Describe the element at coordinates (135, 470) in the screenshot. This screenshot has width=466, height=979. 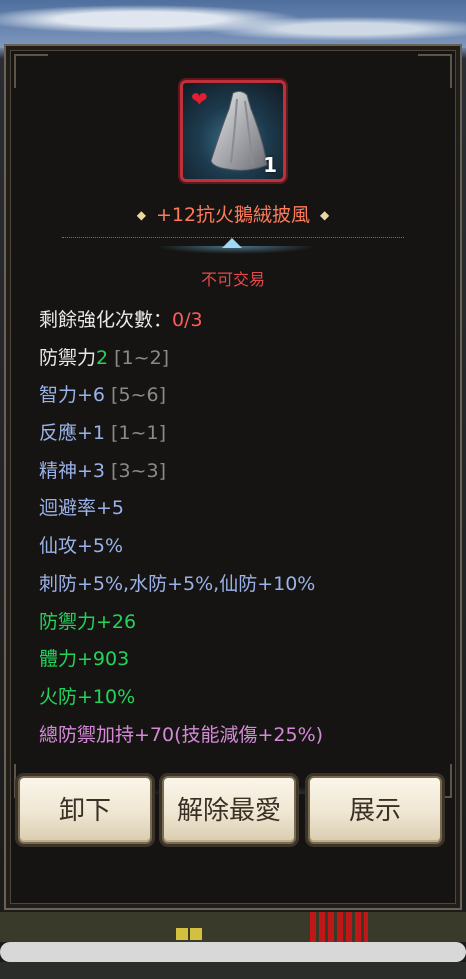
I see `stat-text: [3~3]` at that location.